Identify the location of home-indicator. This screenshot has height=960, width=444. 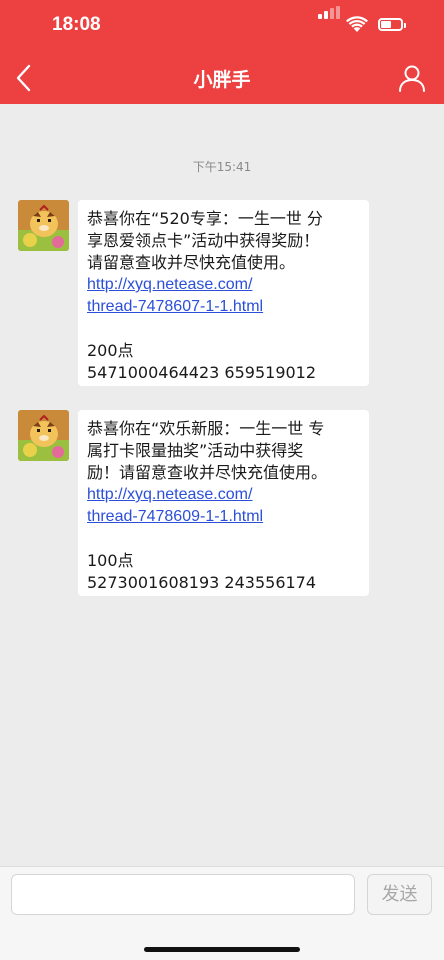
(222, 949).